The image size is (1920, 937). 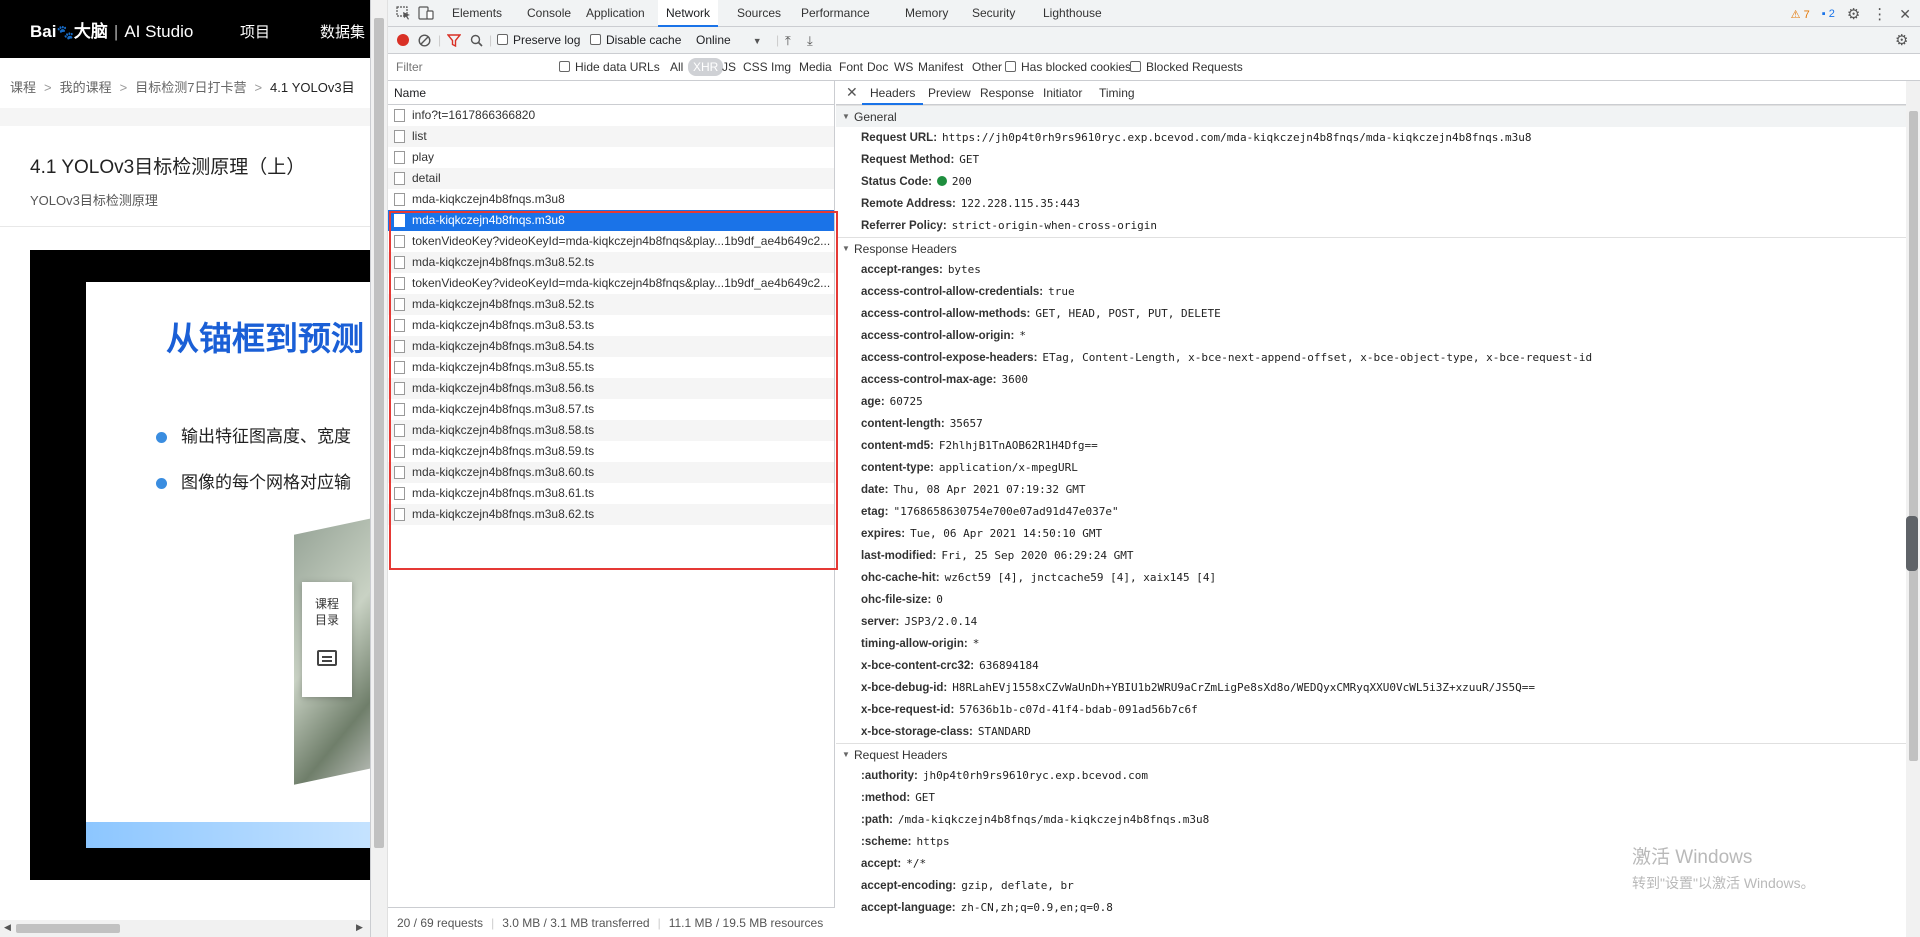 I want to click on breadcrumb-course: 课程, so click(x=23, y=87).